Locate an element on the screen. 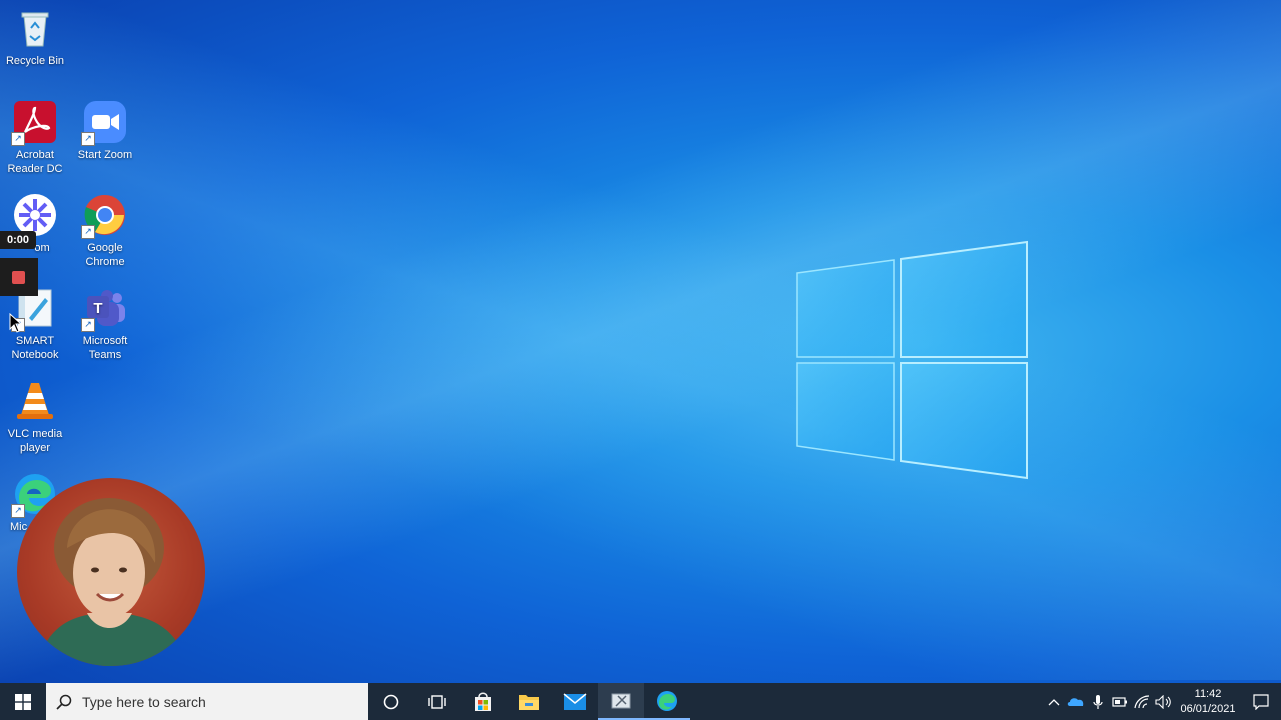 The height and width of the screenshot is (720, 1281). desktop-icon-recycle-bin: Recycle Bin is located at coordinates (35, 37).